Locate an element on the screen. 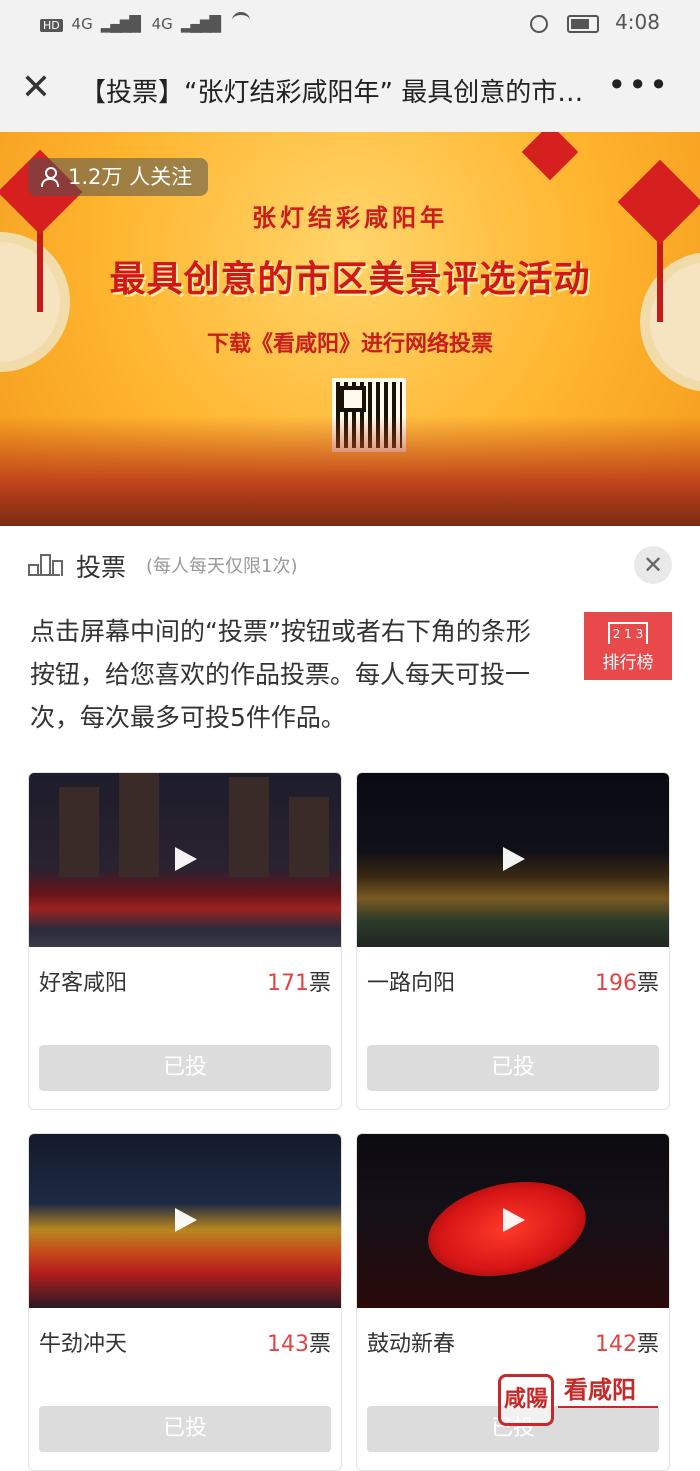 The width and height of the screenshot is (700, 1471). entry-name: 鼓动新春 is located at coordinates (411, 1344).